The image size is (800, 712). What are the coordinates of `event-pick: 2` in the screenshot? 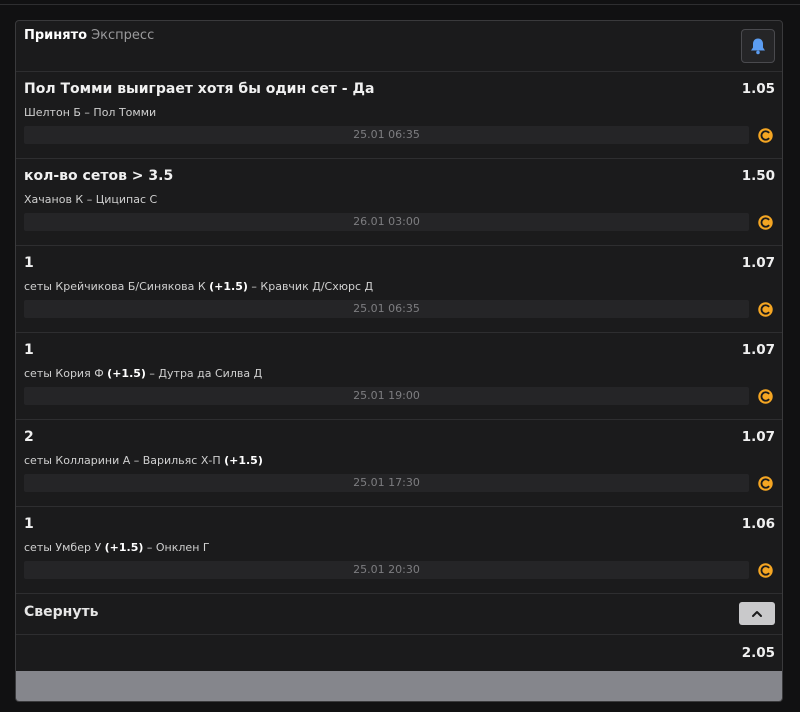 It's located at (29, 437).